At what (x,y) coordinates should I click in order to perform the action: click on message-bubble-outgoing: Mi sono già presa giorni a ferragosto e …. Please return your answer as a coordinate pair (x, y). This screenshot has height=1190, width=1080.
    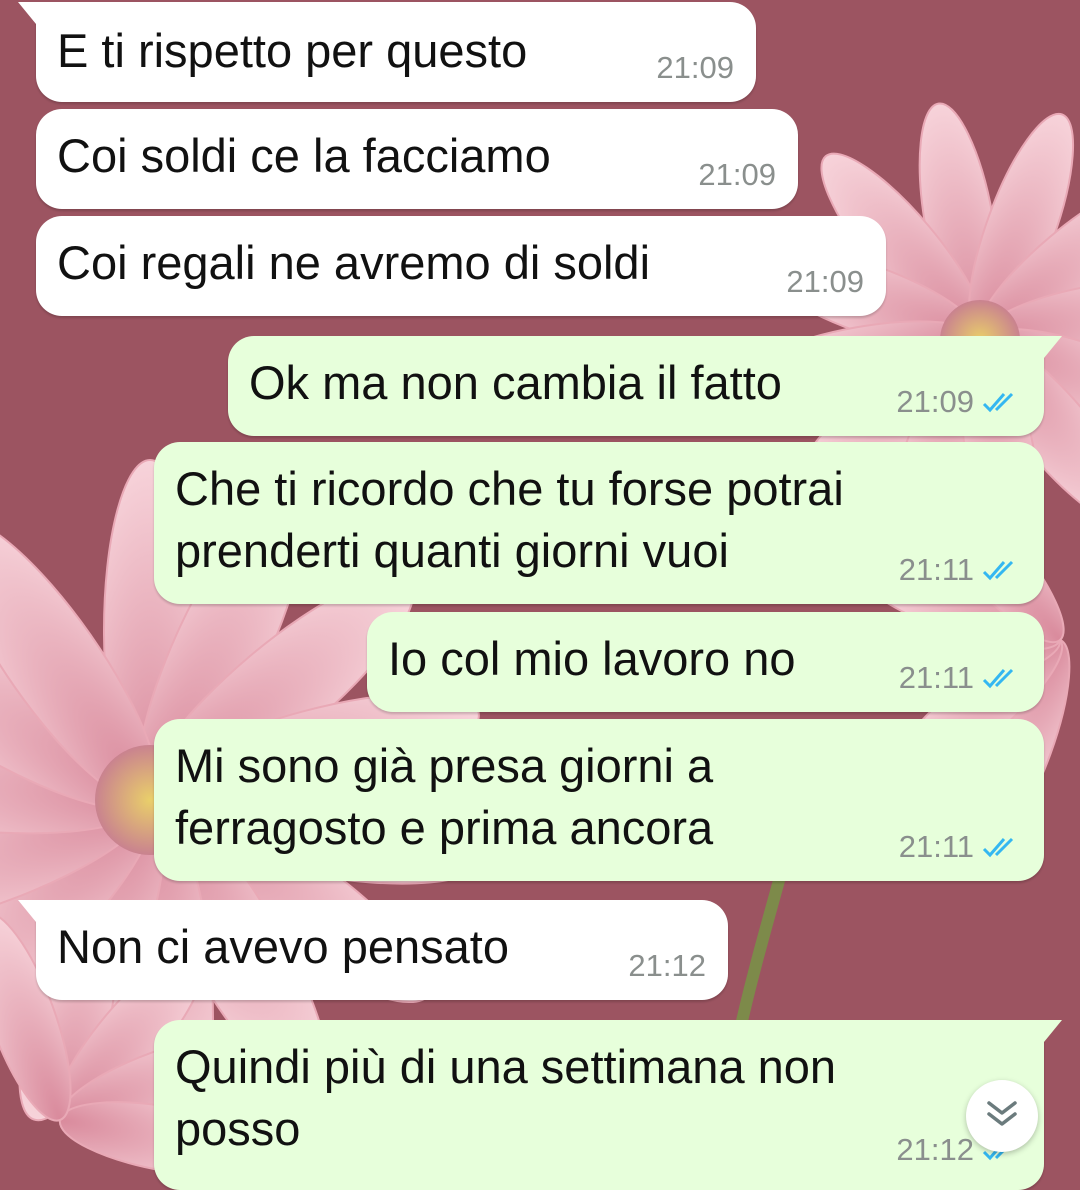
    Looking at the image, I should click on (599, 800).